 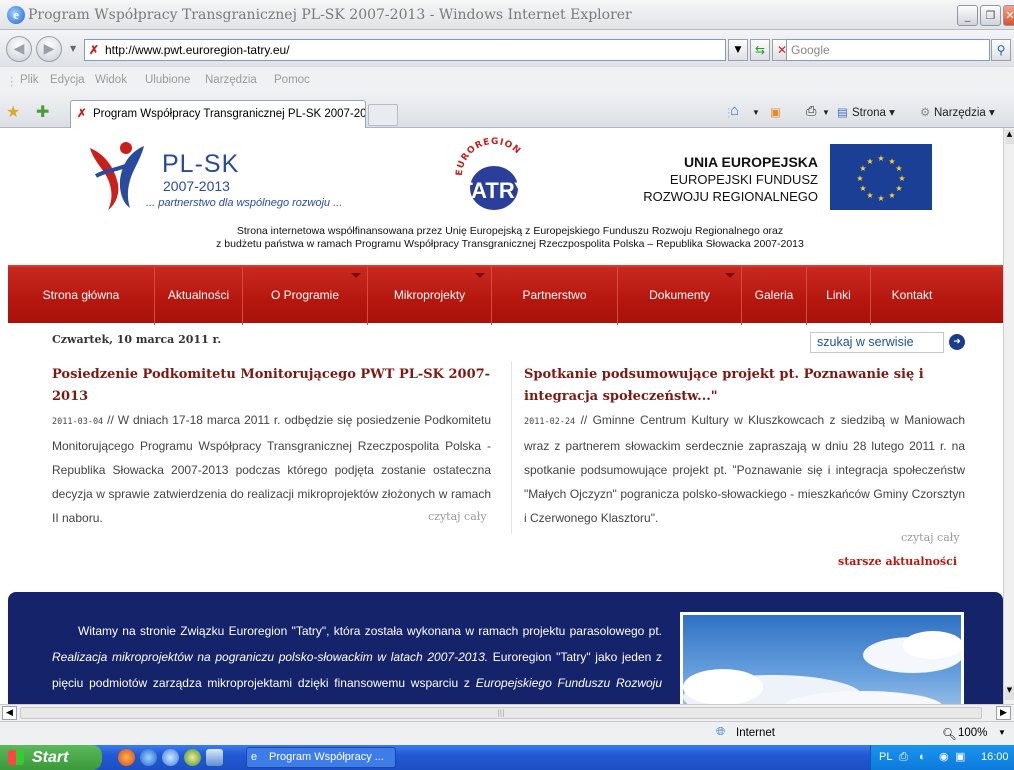 What do you see at coordinates (16, 15) in the screenshot?
I see `ie-logo-icon: e` at bounding box center [16, 15].